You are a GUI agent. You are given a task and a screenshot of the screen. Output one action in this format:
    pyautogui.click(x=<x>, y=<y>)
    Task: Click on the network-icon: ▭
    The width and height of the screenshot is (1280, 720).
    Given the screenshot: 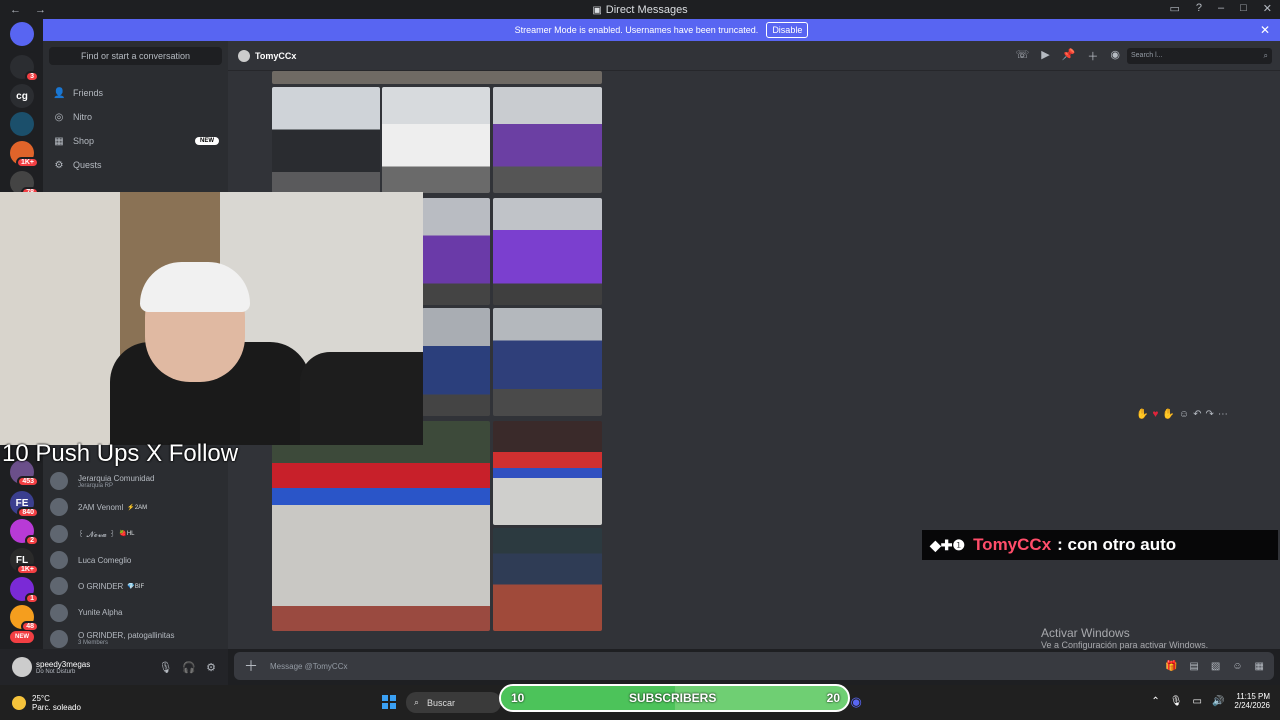 What is the action you would take?
    pyautogui.click(x=1197, y=701)
    